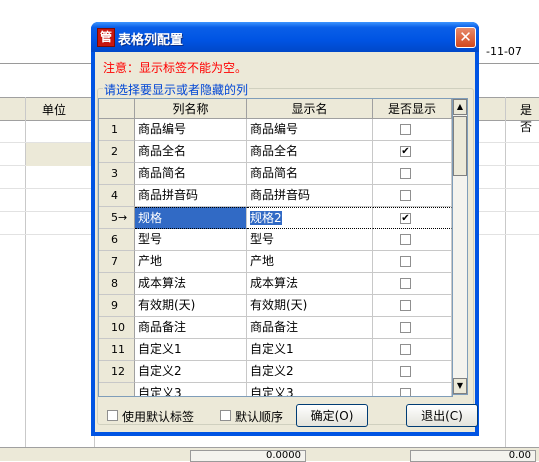 This screenshot has height=462, width=539. What do you see at coordinates (266, 218) in the screenshot?
I see `display-name-text: 规格2` at bounding box center [266, 218].